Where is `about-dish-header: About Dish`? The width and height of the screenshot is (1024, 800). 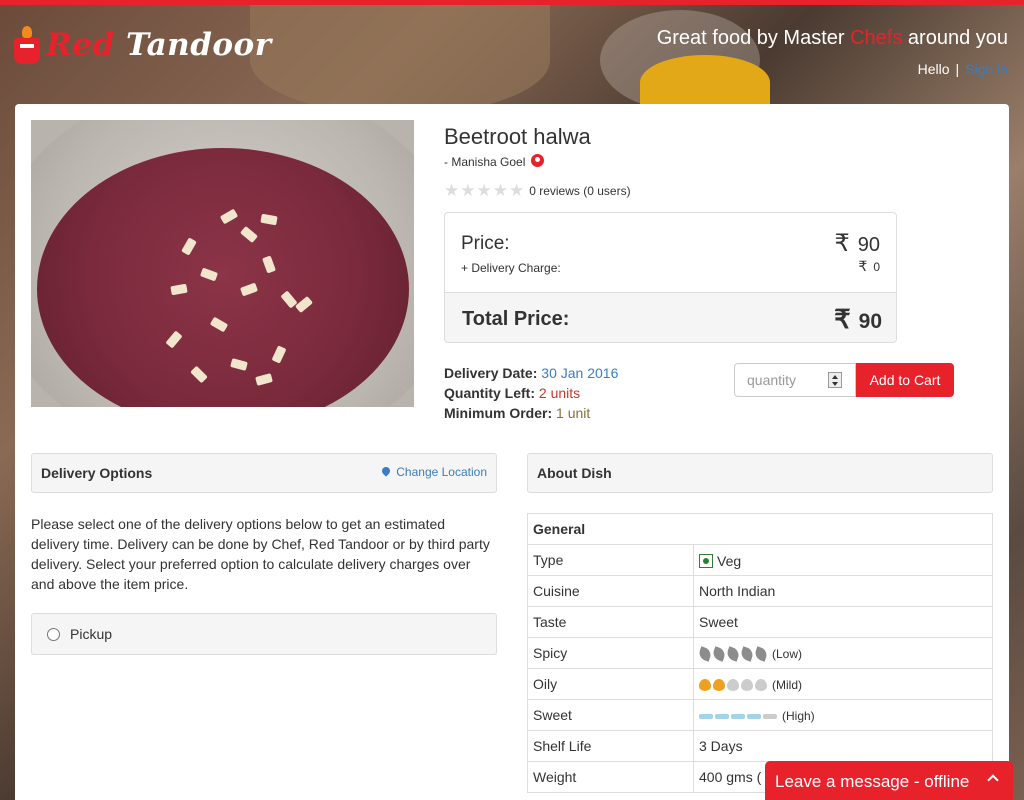
about-dish-header: About Dish is located at coordinates (760, 473).